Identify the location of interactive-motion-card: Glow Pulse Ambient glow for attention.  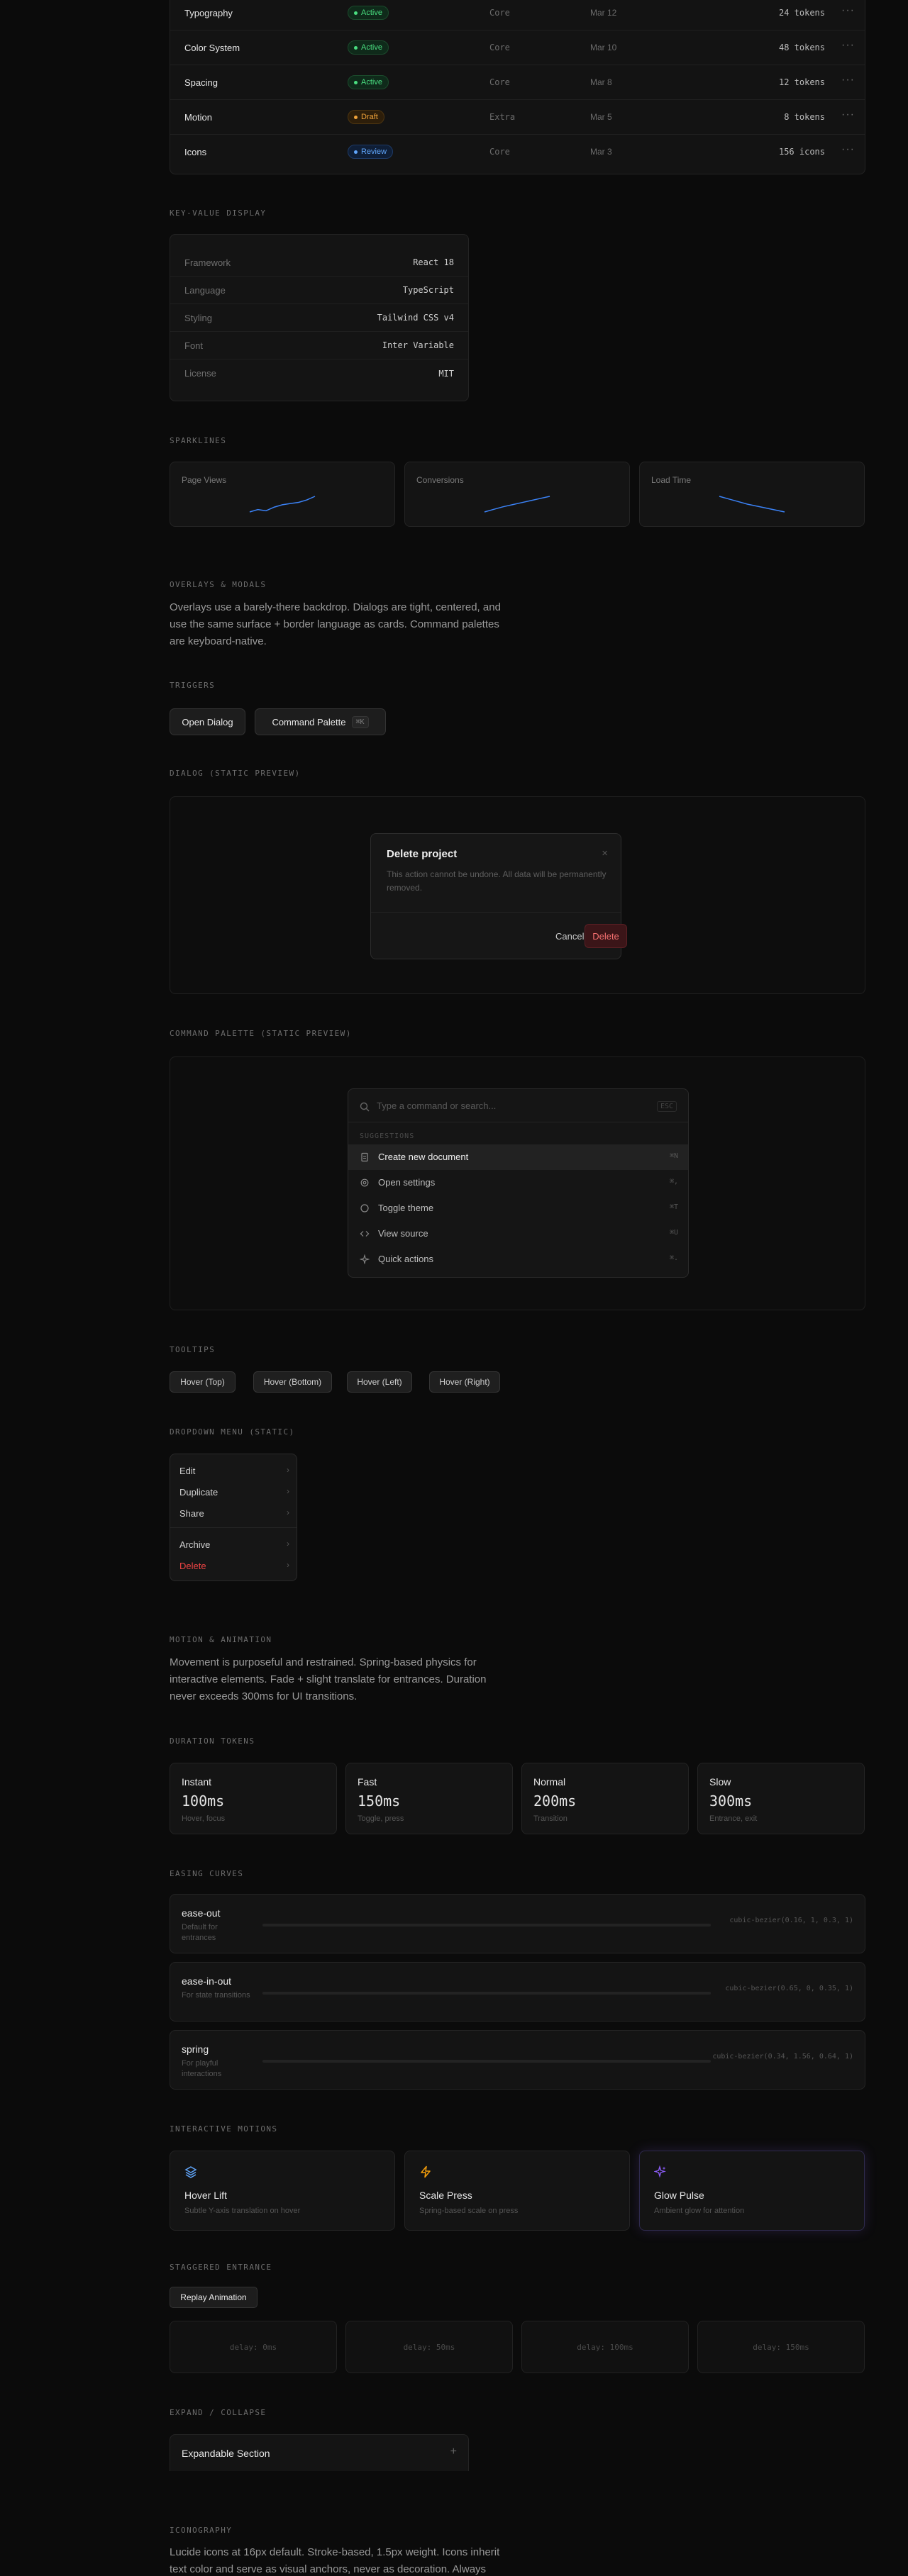
(752, 2191).